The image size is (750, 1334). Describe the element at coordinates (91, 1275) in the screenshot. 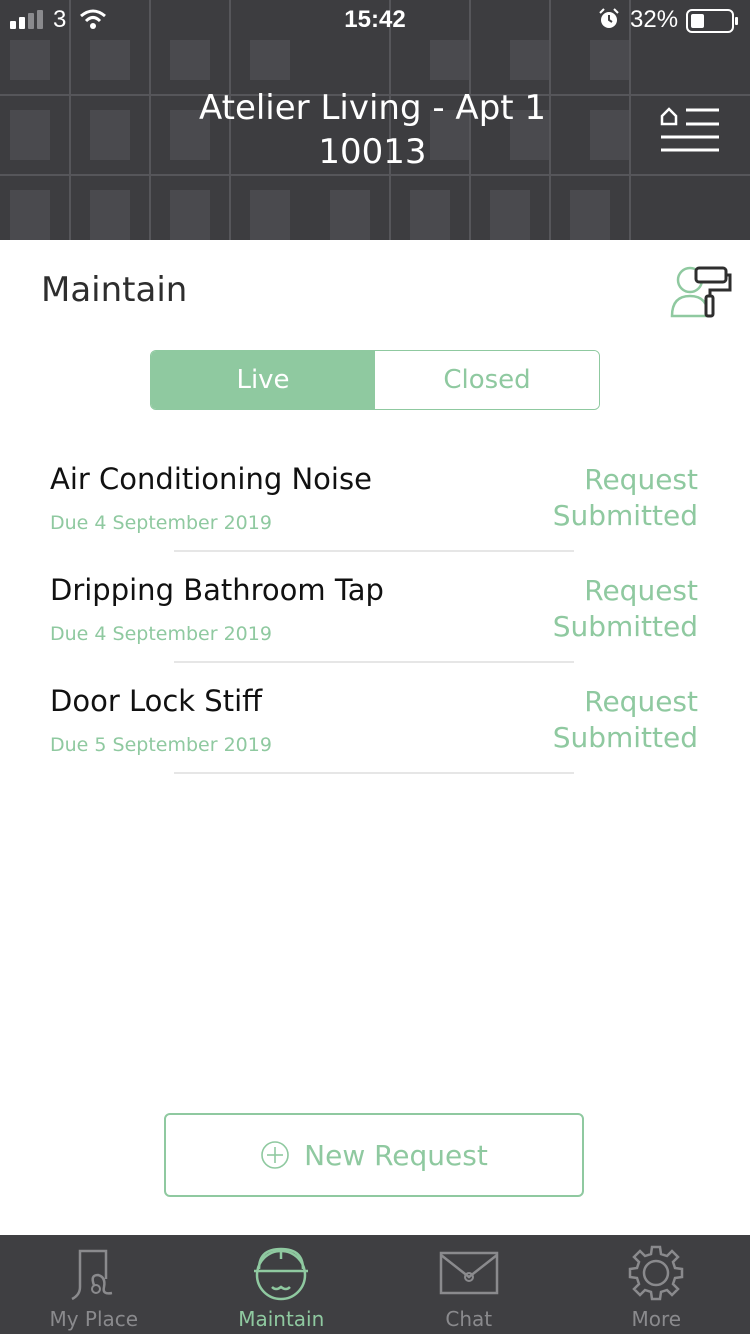

I see `my-place-icon` at that location.